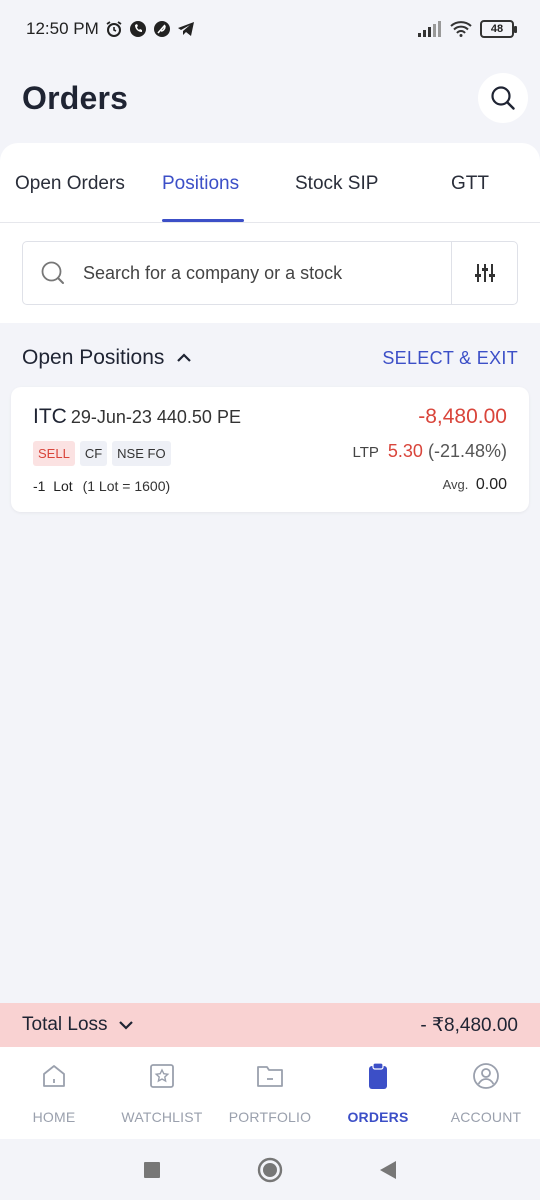  I want to click on position-tags: SELL CF NSE FO, so click(102, 453).